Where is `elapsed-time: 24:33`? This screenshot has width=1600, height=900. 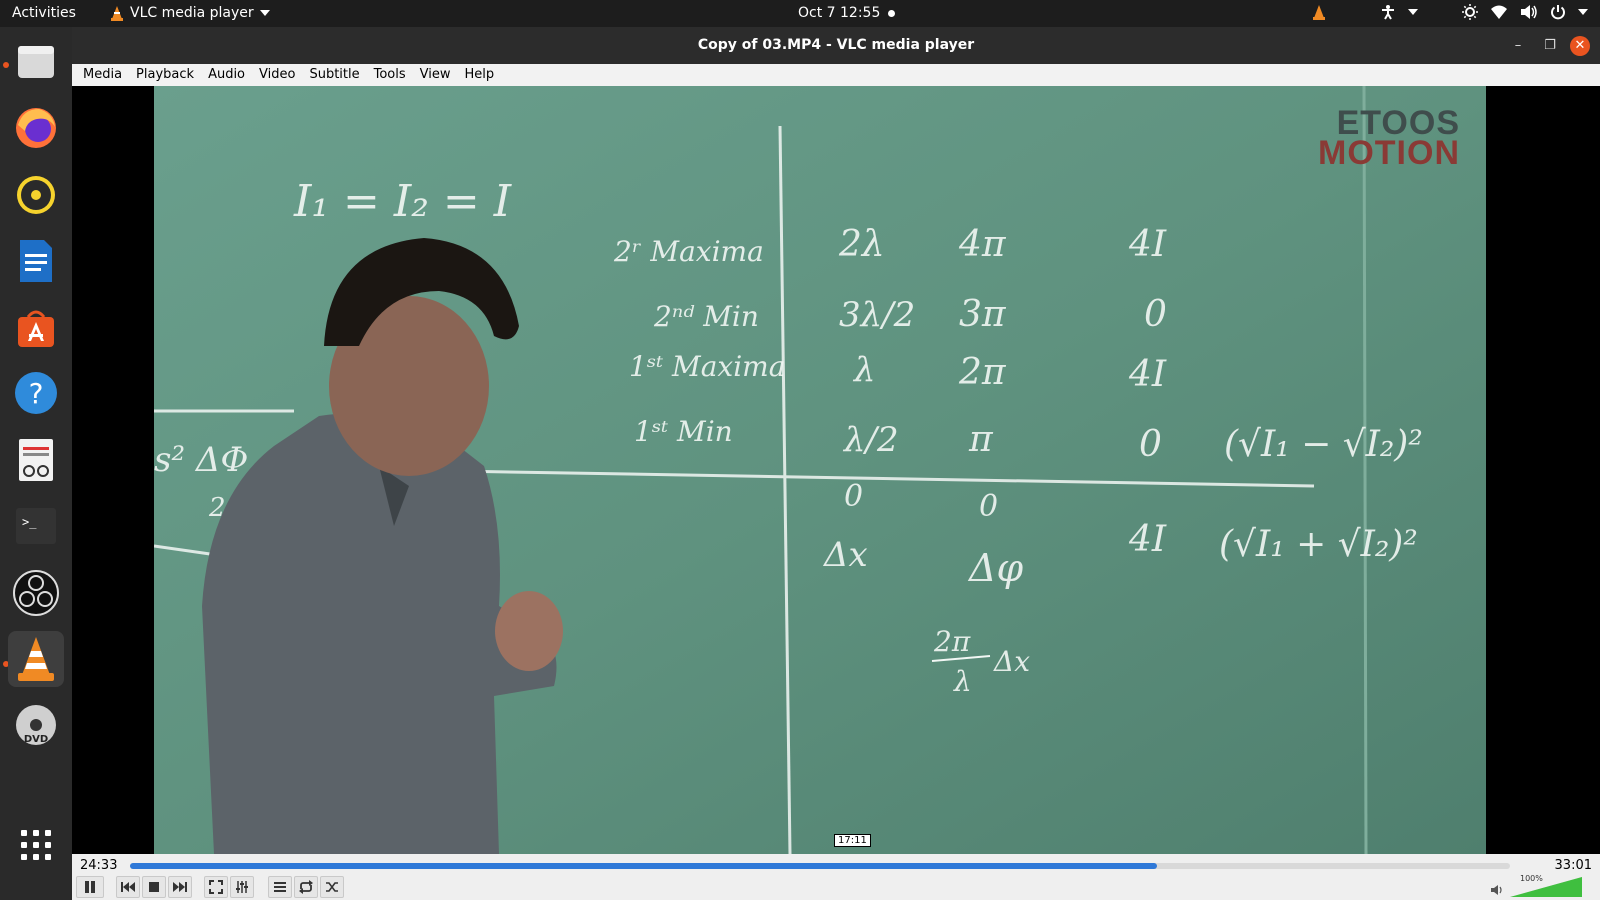 elapsed-time: 24:33 is located at coordinates (99, 865).